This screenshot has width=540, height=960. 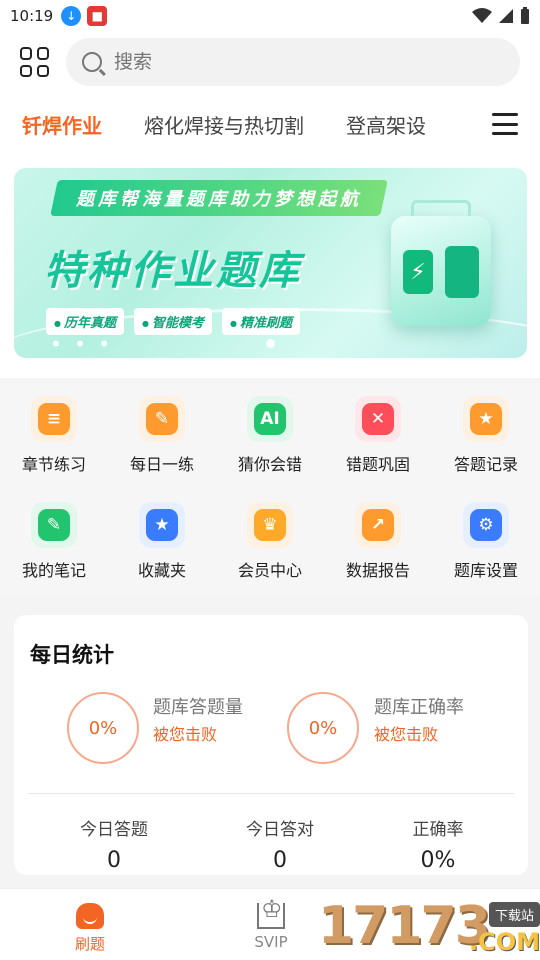 What do you see at coordinates (269, 570) in the screenshot?
I see `feature-label: 会员中心` at bounding box center [269, 570].